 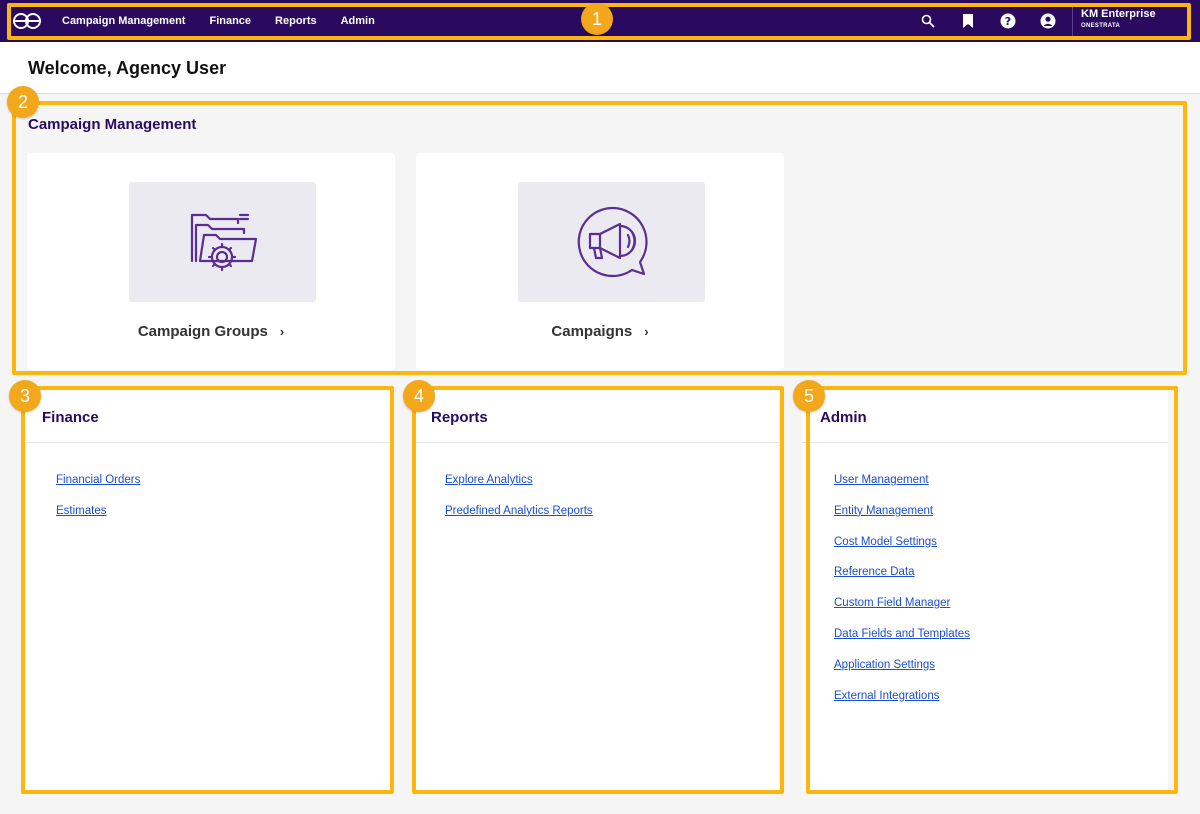 I want to click on annotation-badge-1: 1, so click(x=597, y=19).